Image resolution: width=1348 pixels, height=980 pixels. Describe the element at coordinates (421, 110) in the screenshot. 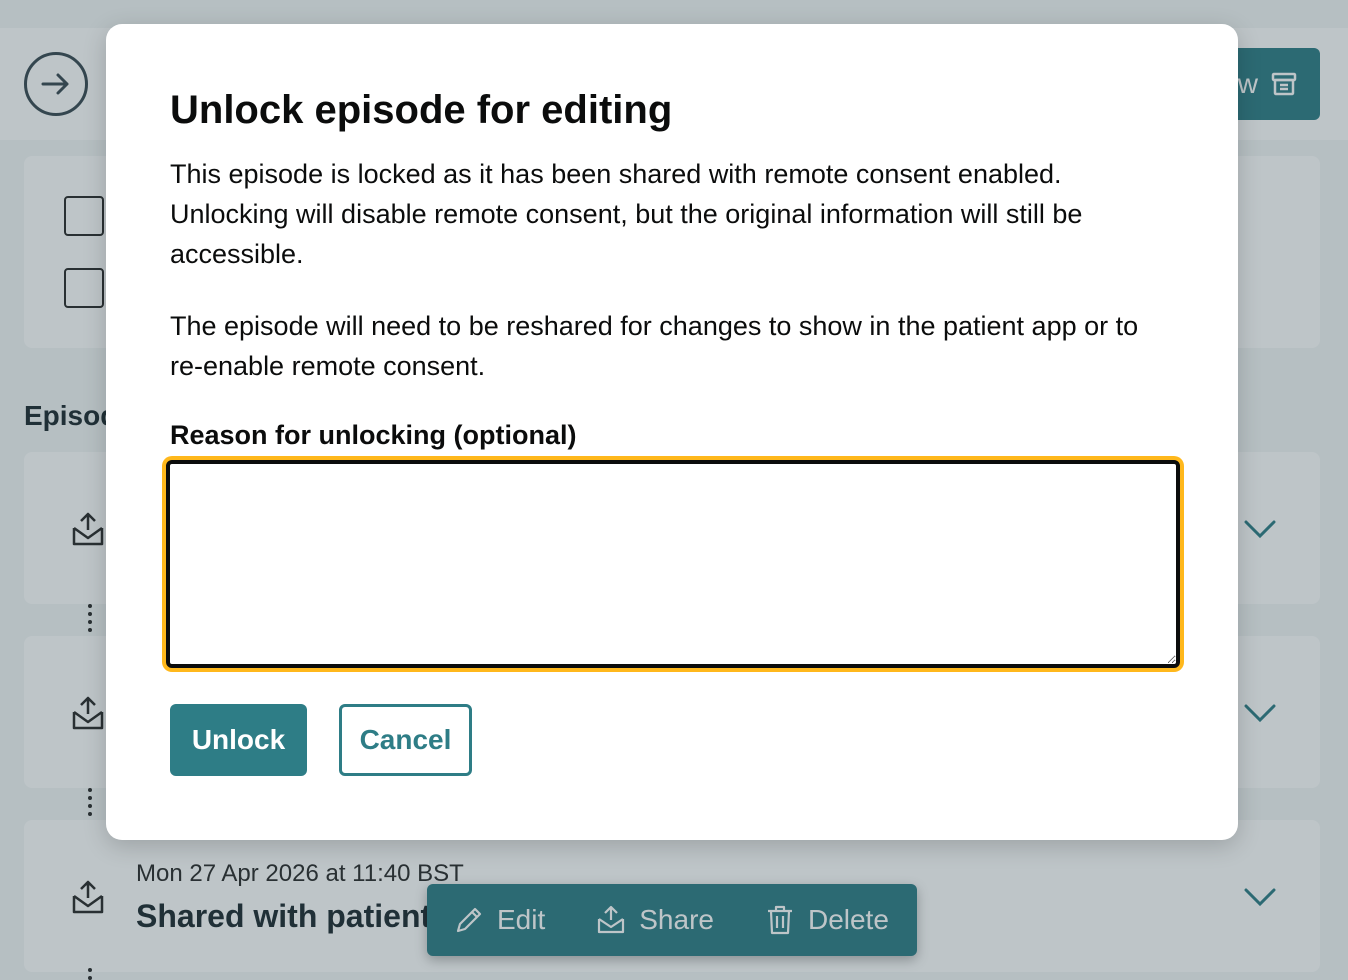

I see `dialog-title: Unlock episode for editing` at that location.